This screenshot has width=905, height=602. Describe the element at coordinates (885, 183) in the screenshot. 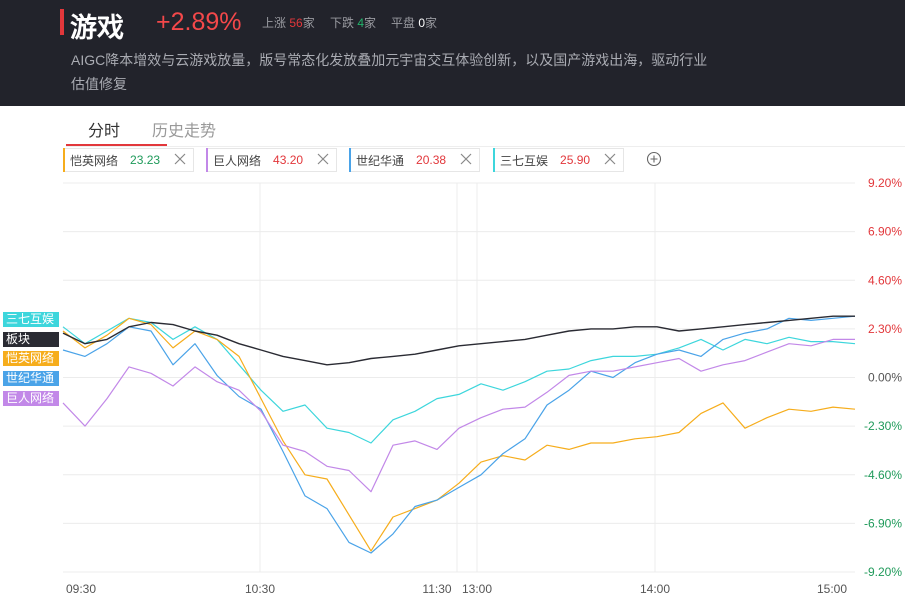

I see `y-tick-label: 9.20%` at that location.